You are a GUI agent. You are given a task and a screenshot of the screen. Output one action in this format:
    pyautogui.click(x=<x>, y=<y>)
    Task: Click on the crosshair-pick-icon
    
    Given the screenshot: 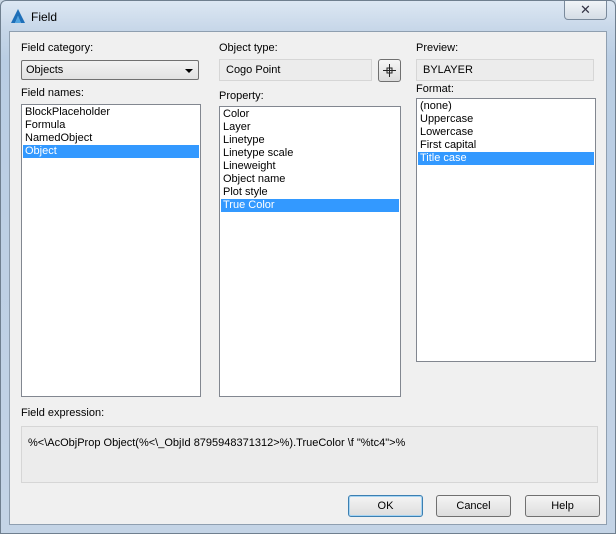 What is the action you would take?
    pyautogui.click(x=389, y=70)
    